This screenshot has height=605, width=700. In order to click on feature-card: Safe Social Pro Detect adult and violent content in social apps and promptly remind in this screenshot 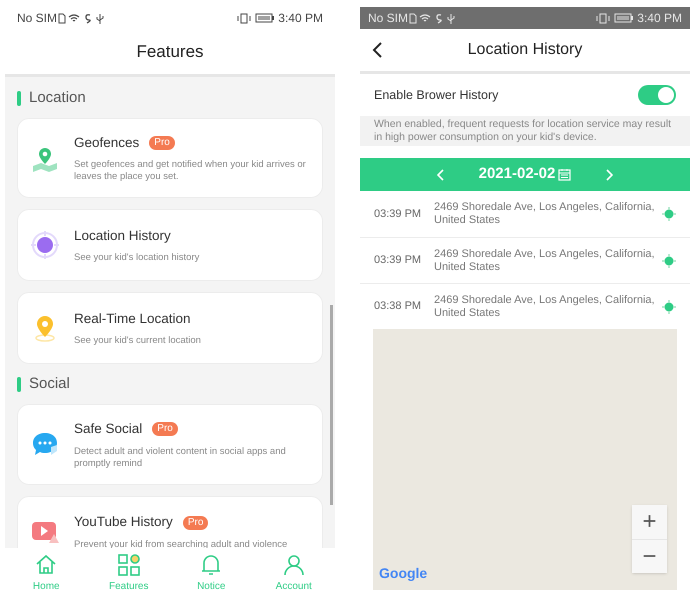, I will do `click(170, 444)`.